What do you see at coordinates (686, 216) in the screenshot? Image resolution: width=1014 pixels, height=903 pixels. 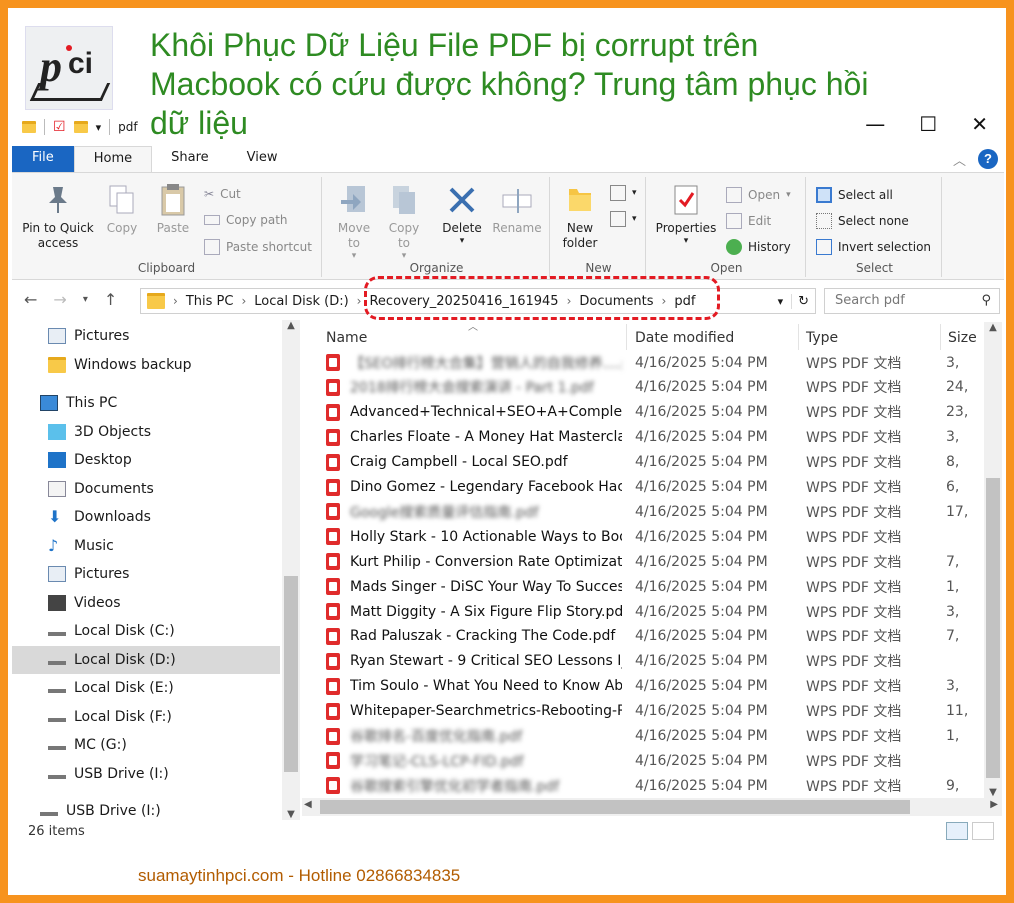 I see `properties-button: Properties ▾` at bounding box center [686, 216].